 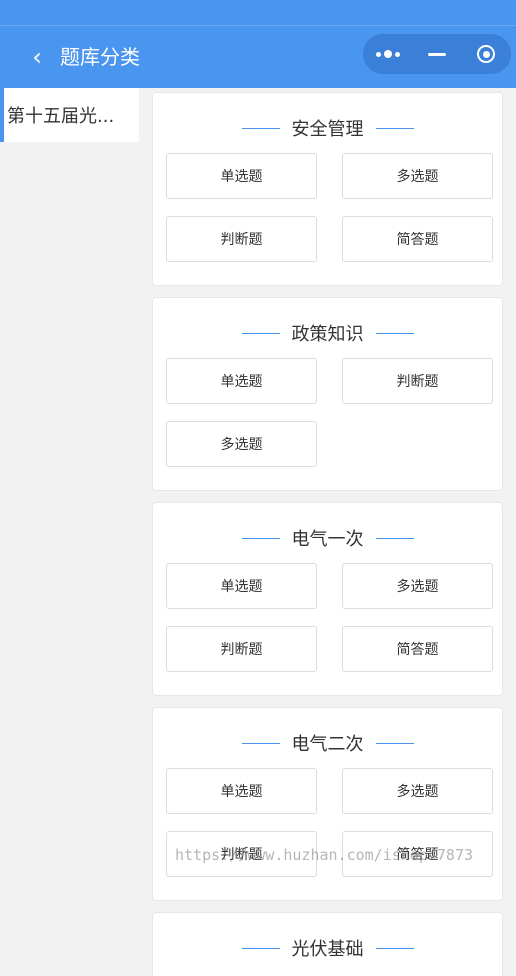 I want to click on page-title: 题库分类, so click(x=100, y=57).